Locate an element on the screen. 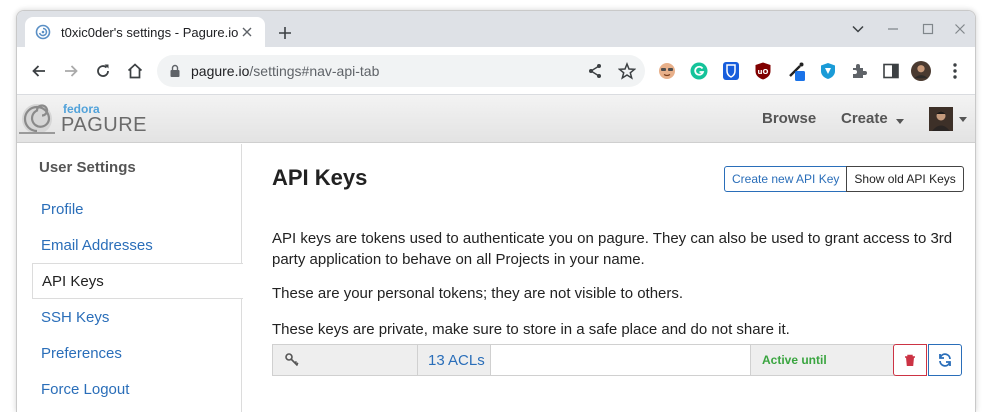 This screenshot has width=992, height=412. pagure-snail-icon is located at coordinates (37, 119).